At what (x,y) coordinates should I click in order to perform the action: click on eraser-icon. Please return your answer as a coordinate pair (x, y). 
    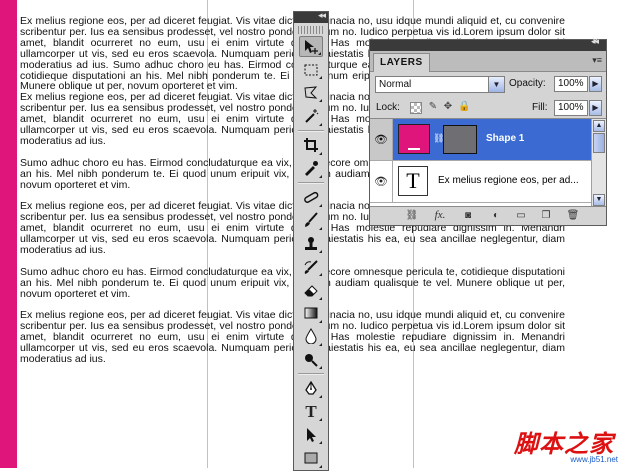
    Looking at the image, I should click on (311, 291).